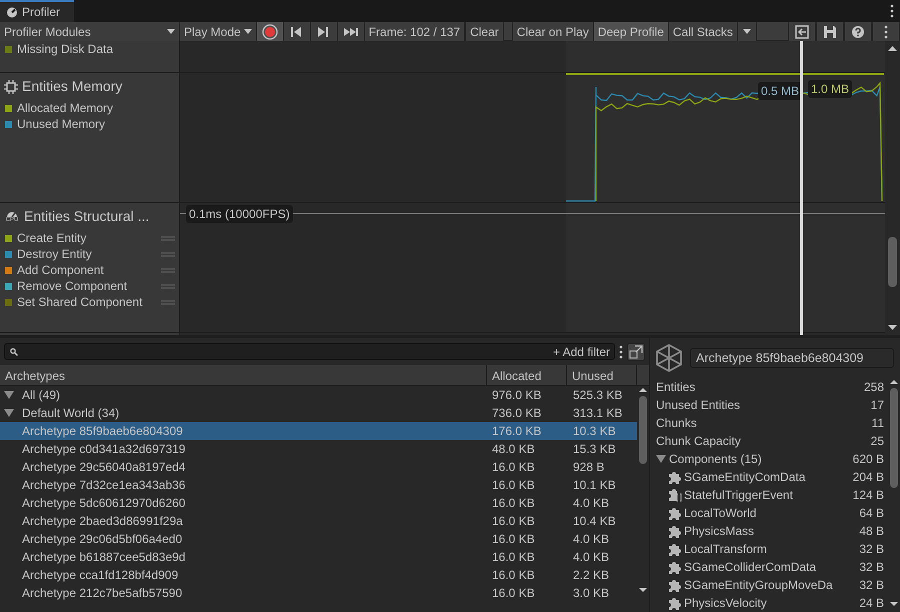 The image size is (900, 612). What do you see at coordinates (871, 585) in the screenshot?
I see `component-value: 32 B` at bounding box center [871, 585].